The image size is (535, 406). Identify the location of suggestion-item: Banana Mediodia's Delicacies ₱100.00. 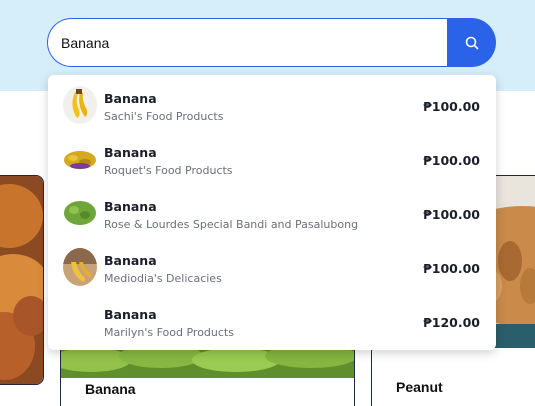
(272, 264).